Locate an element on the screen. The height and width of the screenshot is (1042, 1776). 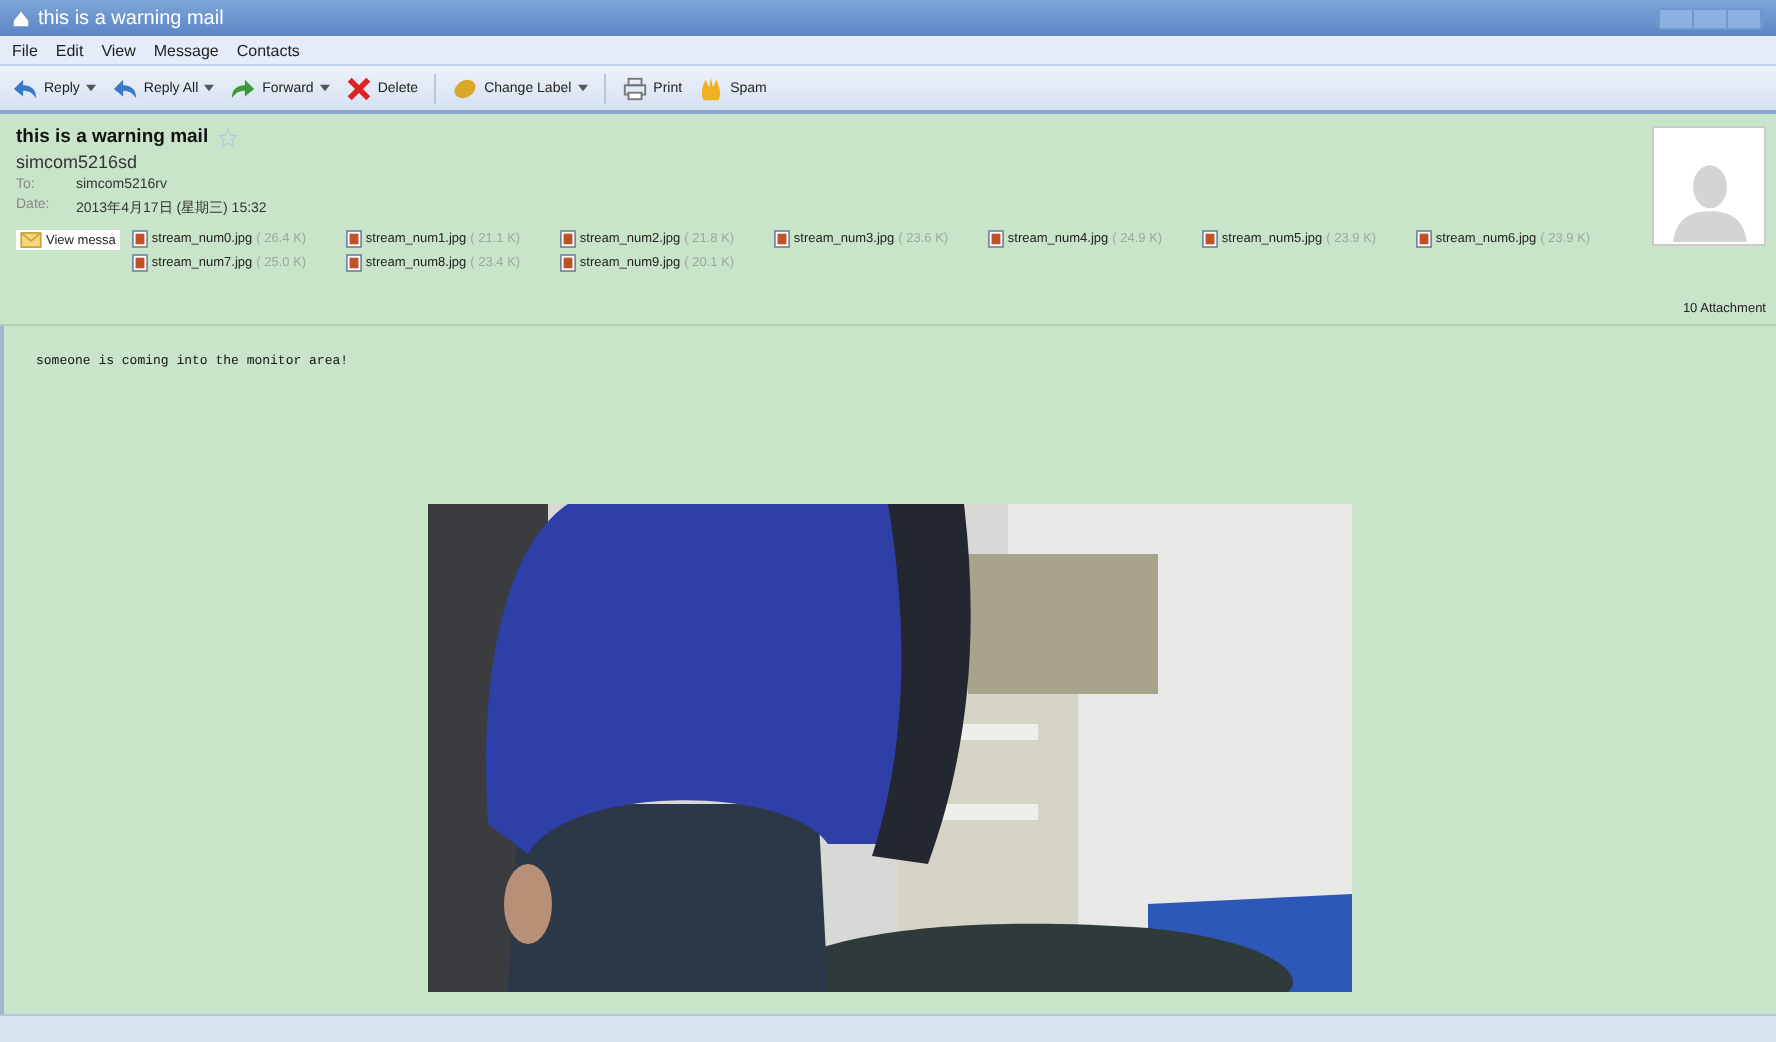
menu-item: File is located at coordinates (25, 50).